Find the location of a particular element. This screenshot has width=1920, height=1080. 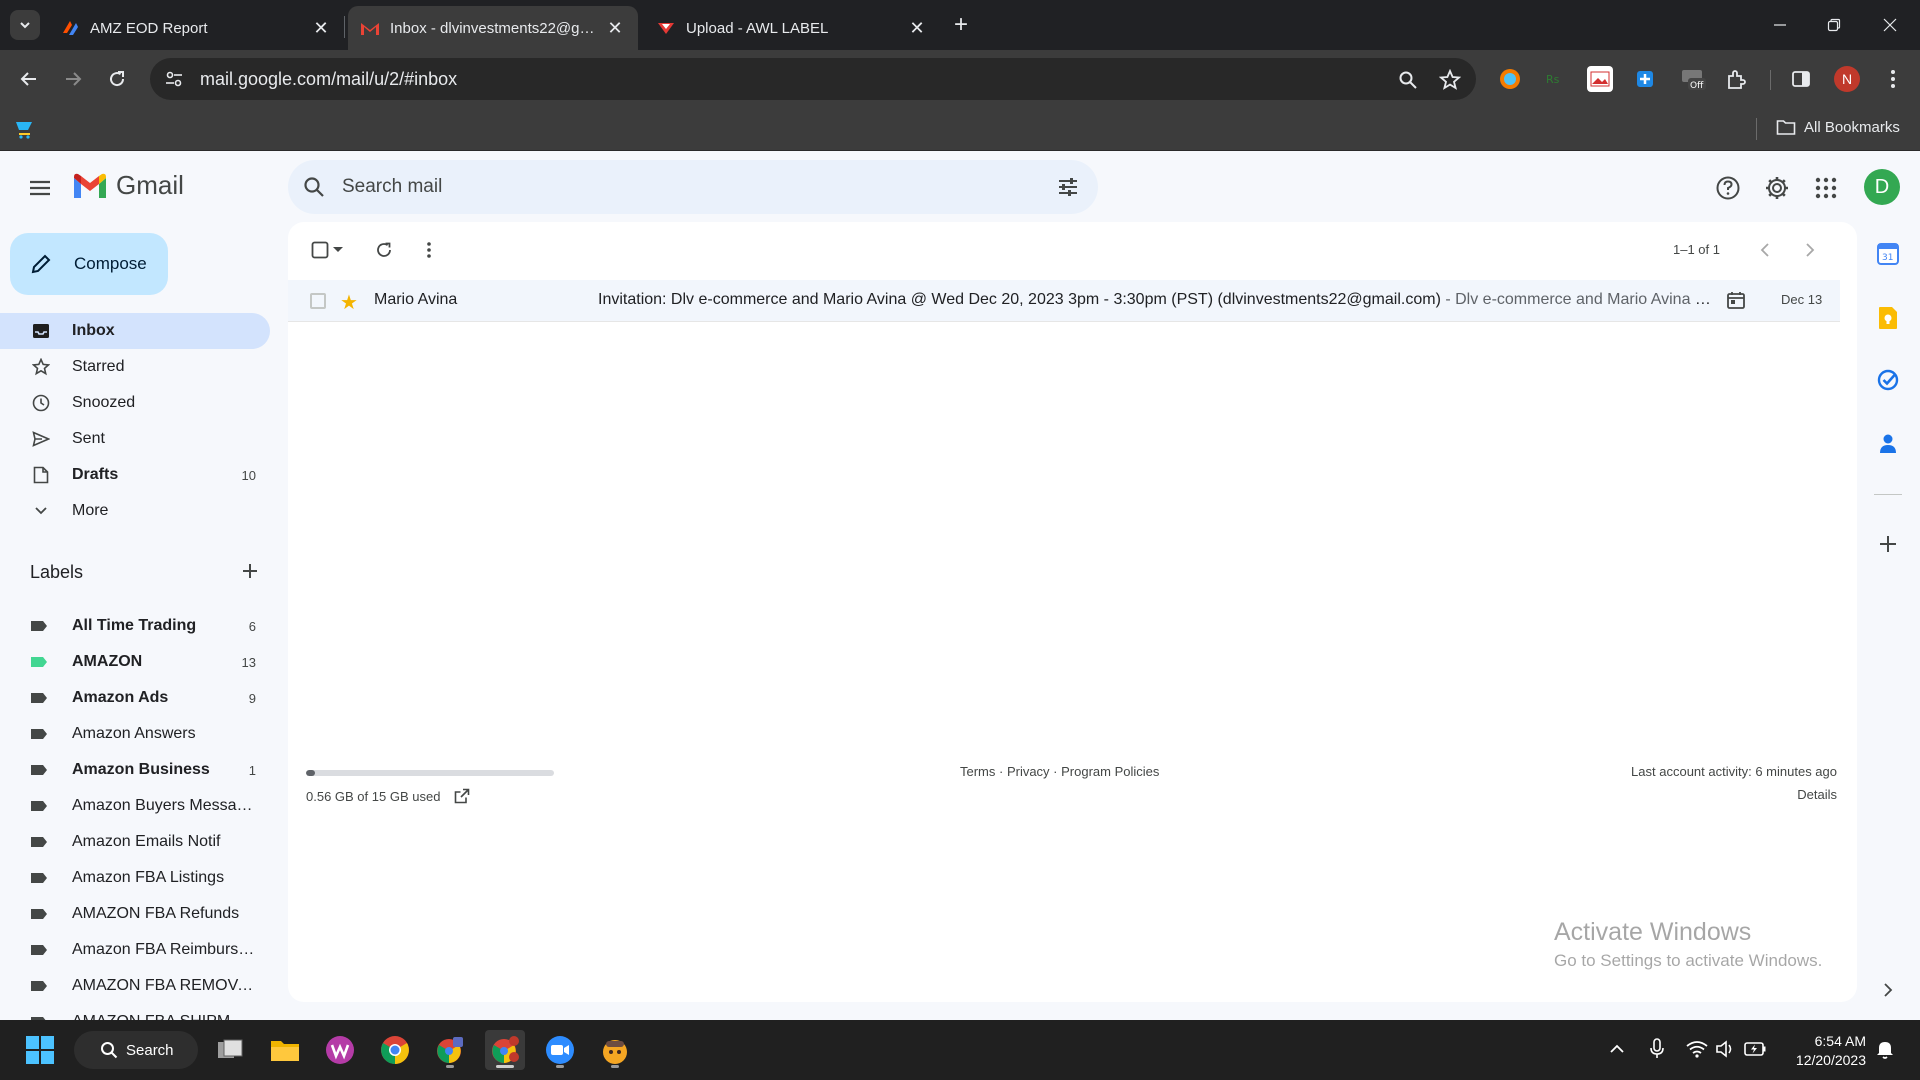

label-item: AMAZON FBA Refunds is located at coordinates (135, 914).